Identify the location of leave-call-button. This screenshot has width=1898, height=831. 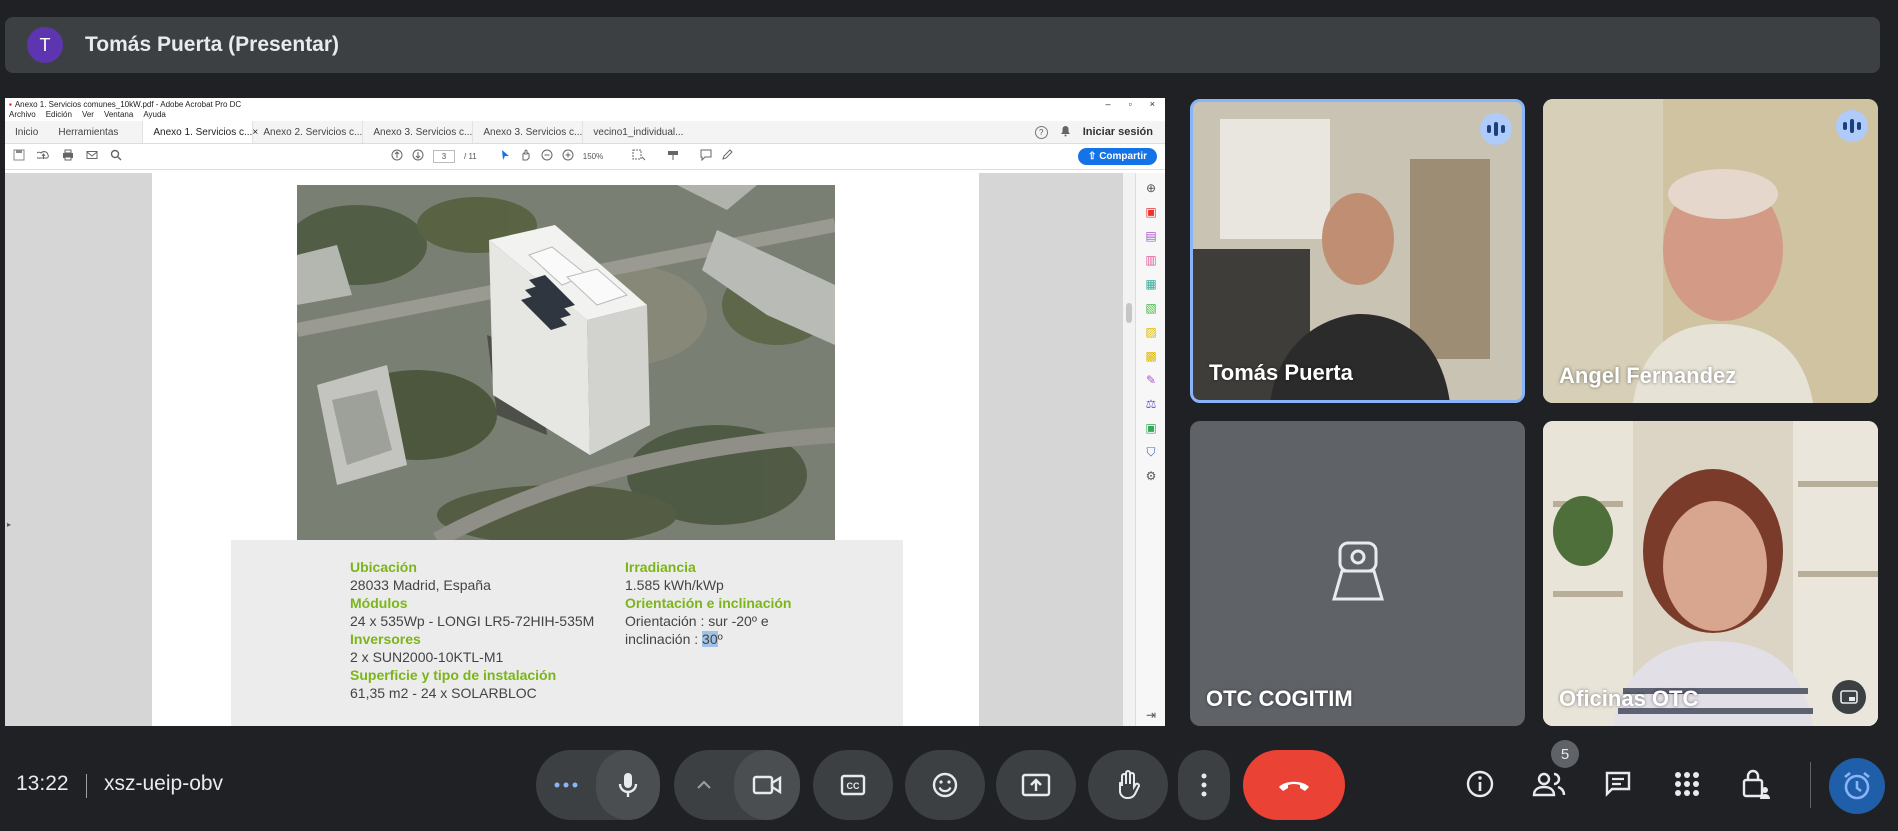
(1294, 785).